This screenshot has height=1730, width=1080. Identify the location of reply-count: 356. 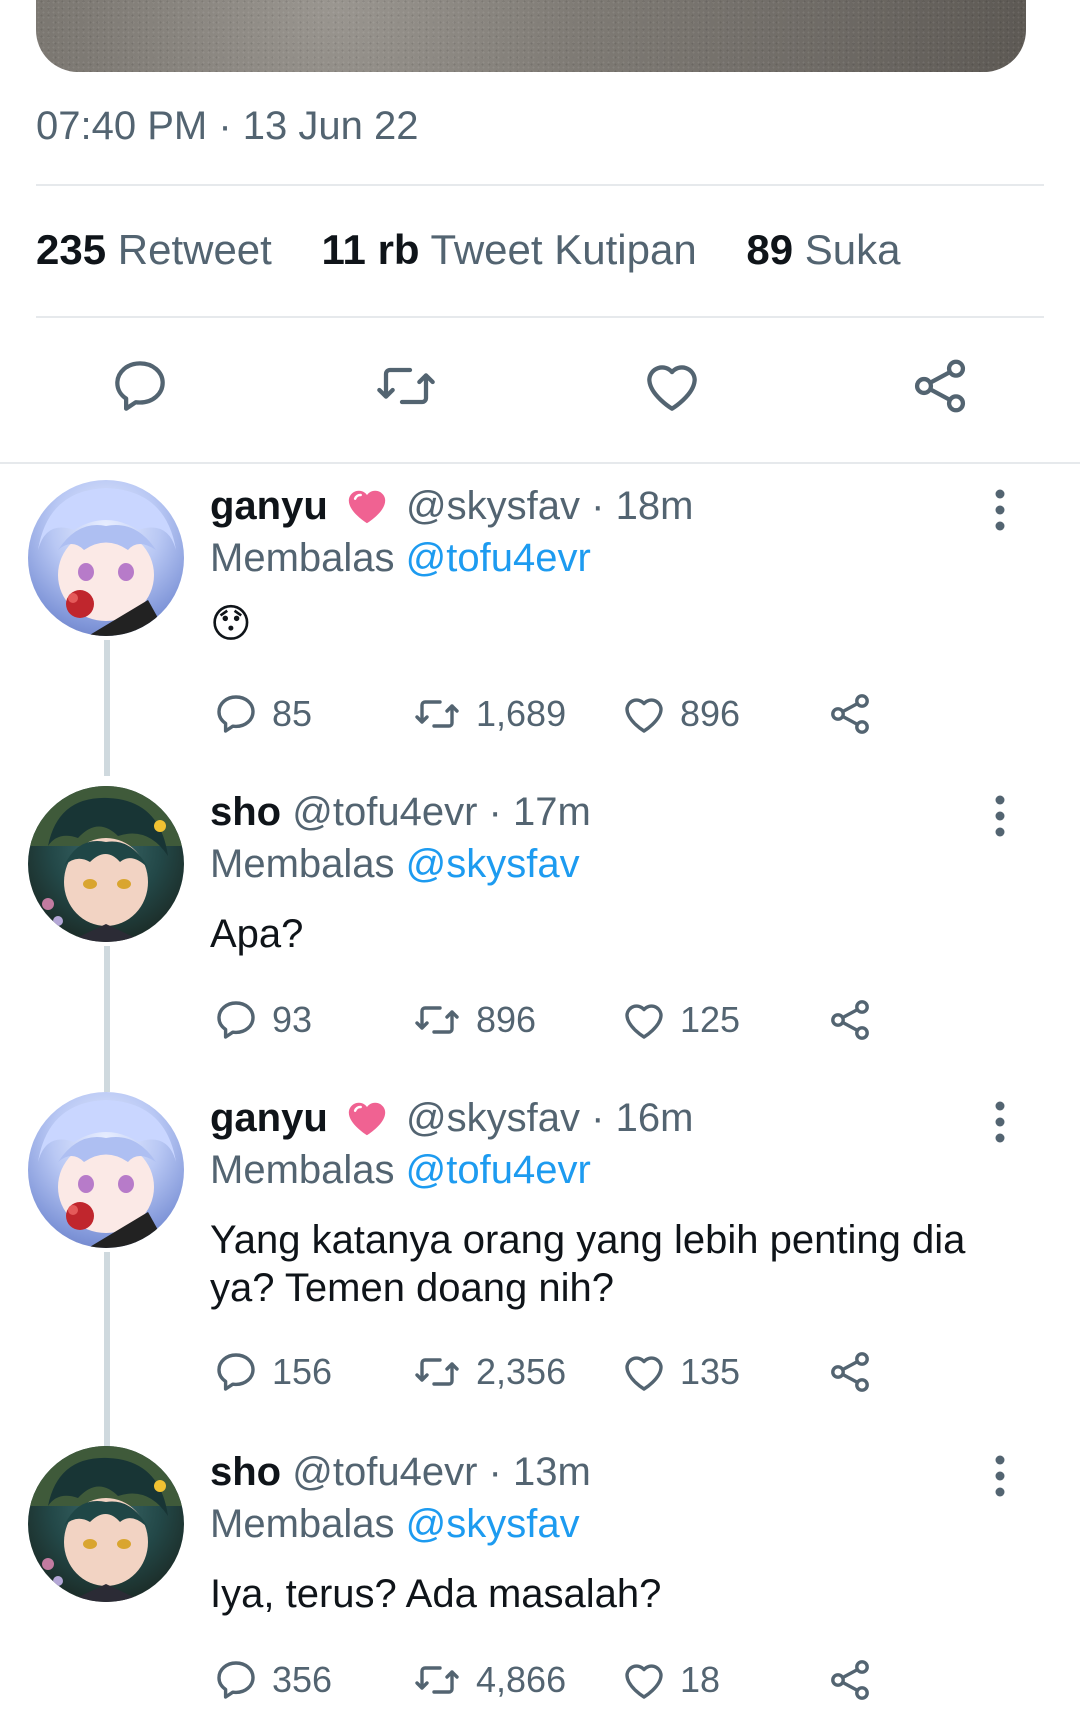
(302, 1679).